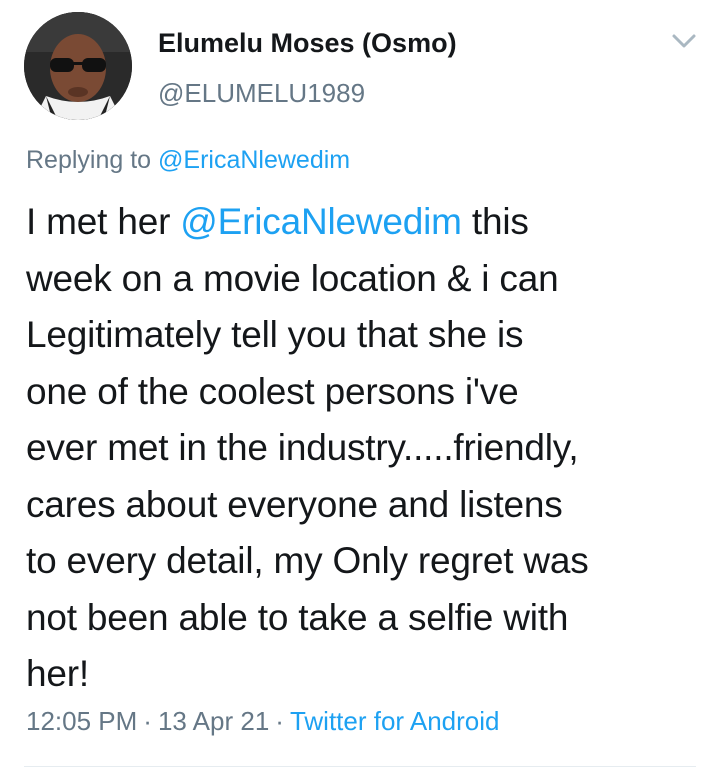 The image size is (719, 772). I want to click on avatar, so click(78, 66).